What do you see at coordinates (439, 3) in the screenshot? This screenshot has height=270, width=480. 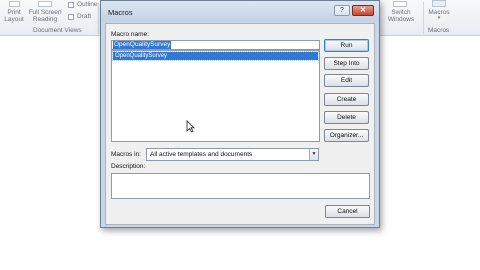 I see `macros-icon` at bounding box center [439, 3].